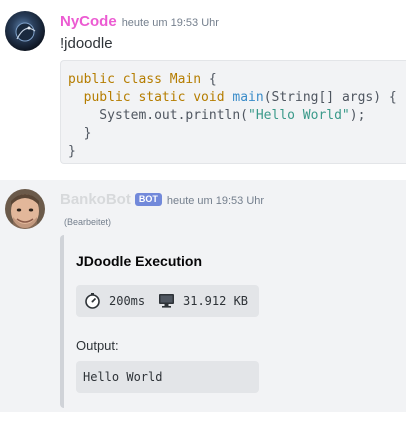 The width and height of the screenshot is (406, 423). What do you see at coordinates (185, 79) in the screenshot?
I see `code-token: Main` at bounding box center [185, 79].